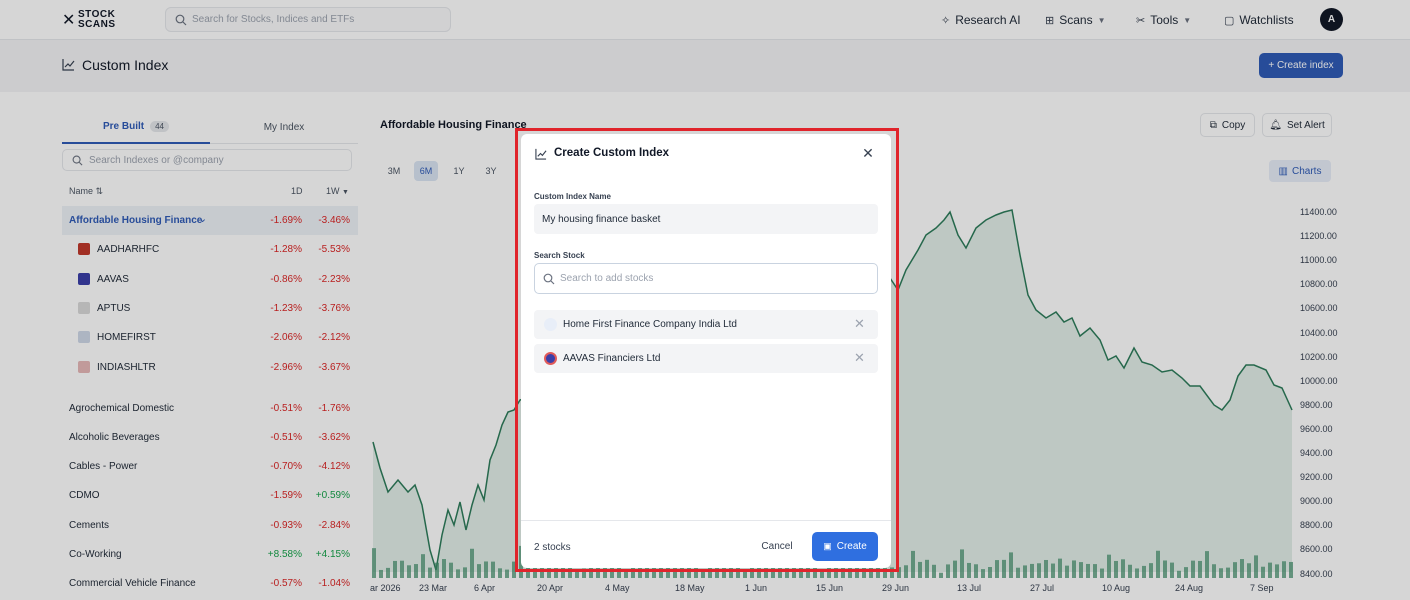 This screenshot has width=1410, height=600. Describe the element at coordinates (612, 153) in the screenshot. I see `dialog-title: Create Custom Index` at that location.